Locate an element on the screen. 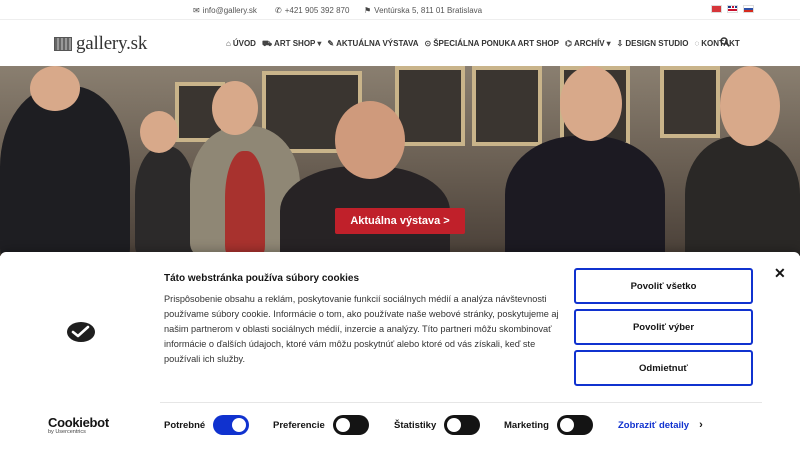  nav-item-specialna-ponuka: ⊙ ŠPECIÁLNA PONUKA ART SHOP is located at coordinates (491, 43).